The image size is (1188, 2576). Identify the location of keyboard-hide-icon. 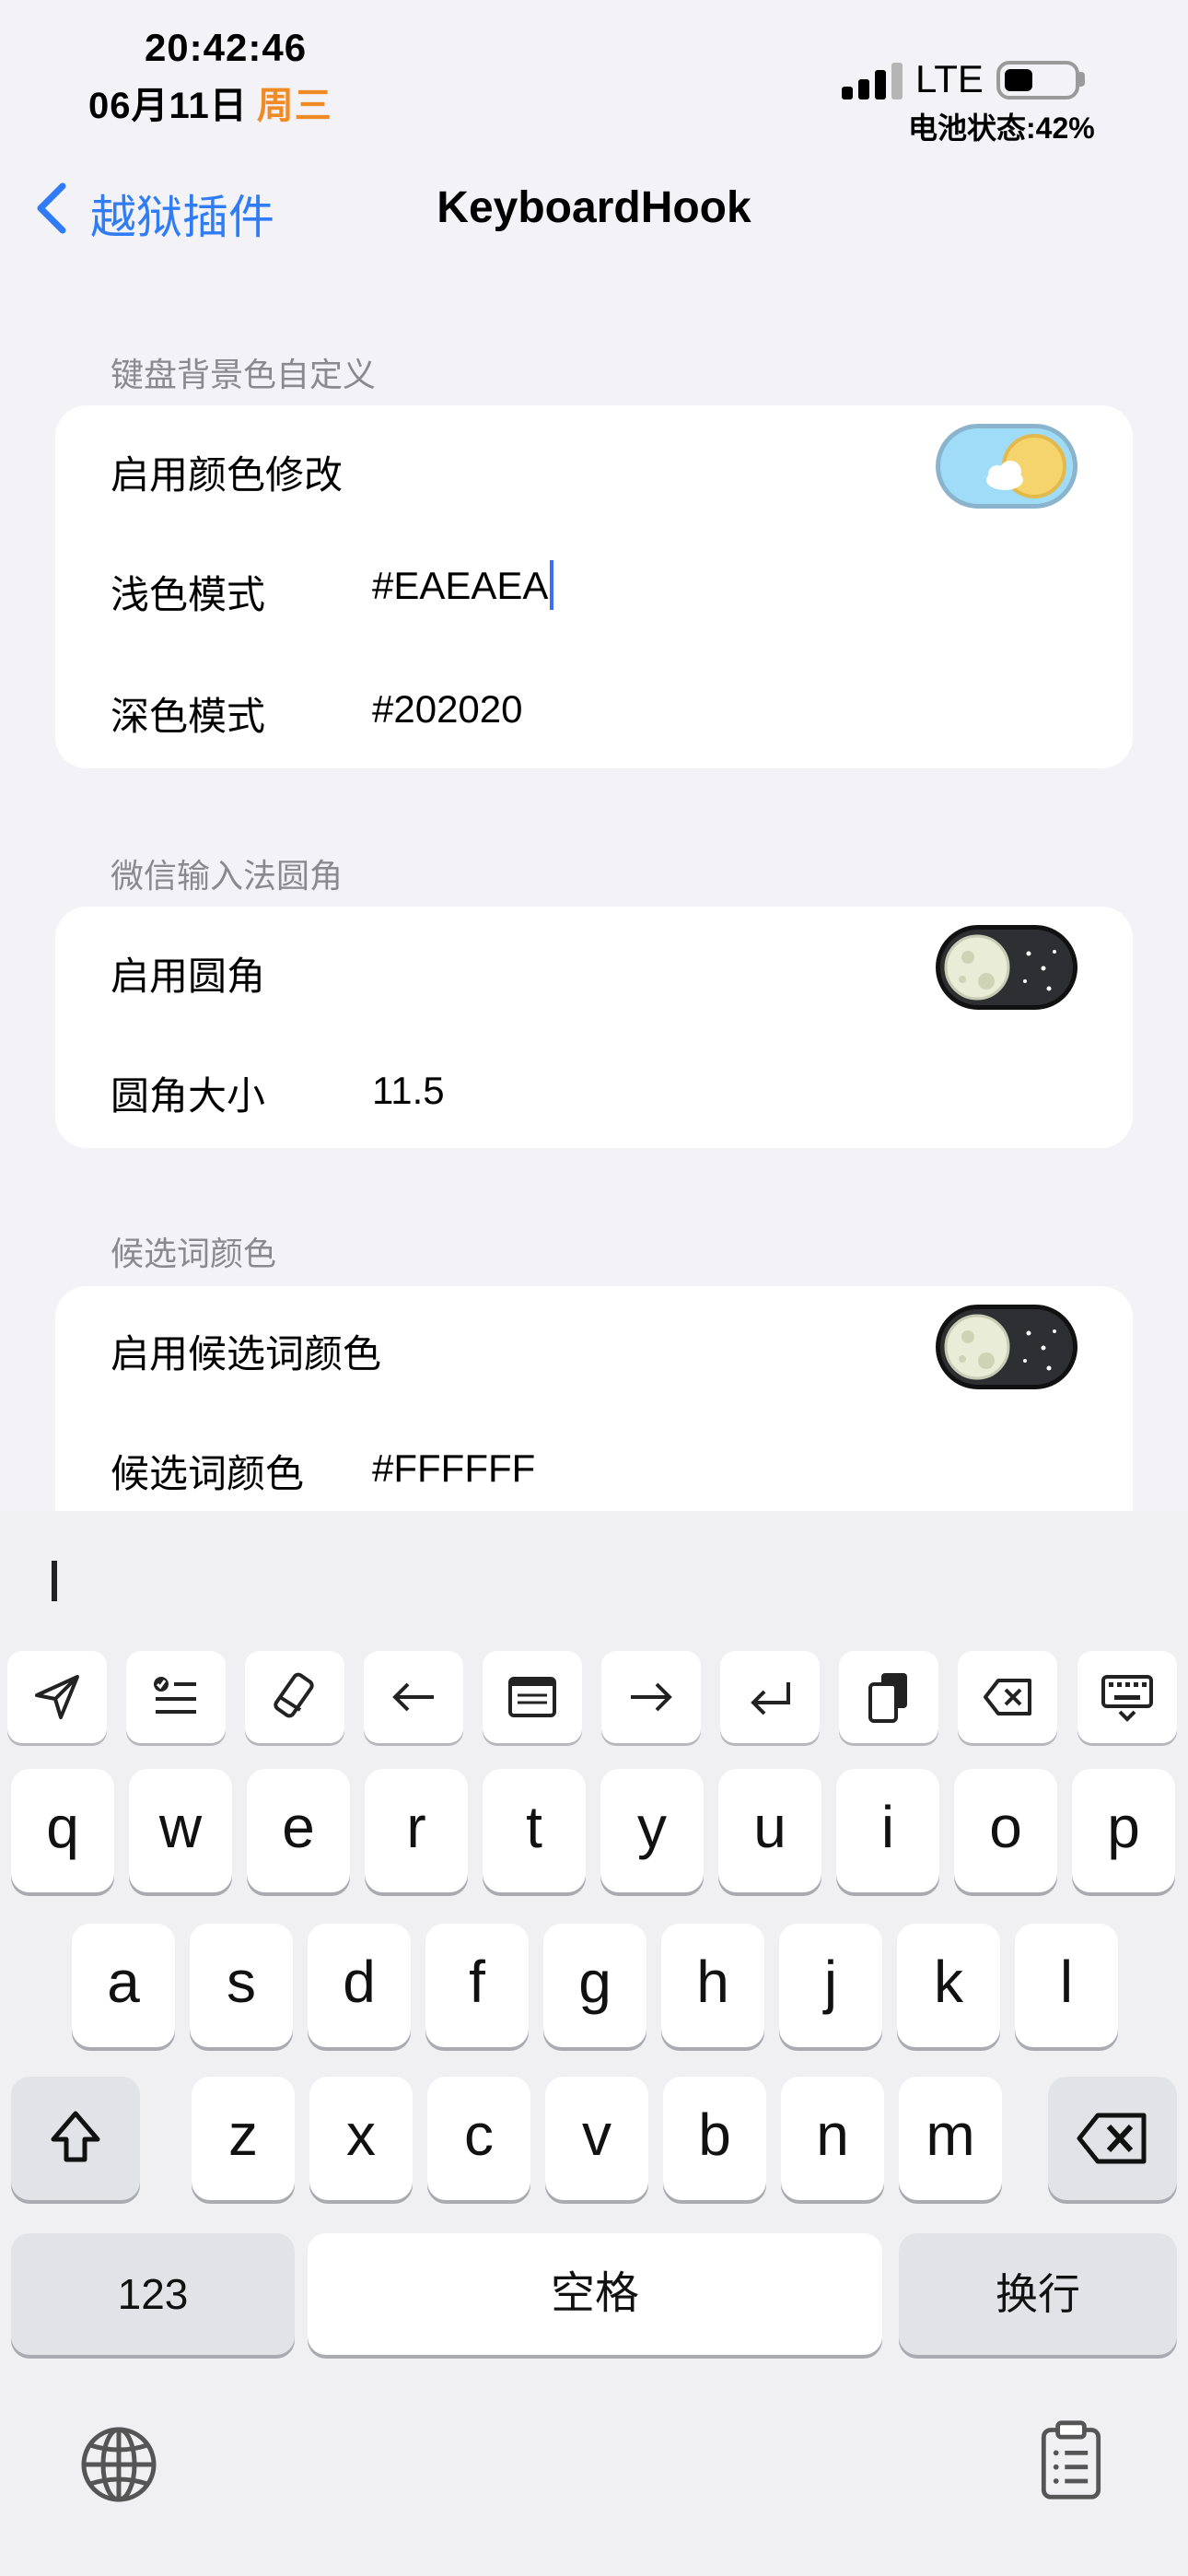
(1127, 1698).